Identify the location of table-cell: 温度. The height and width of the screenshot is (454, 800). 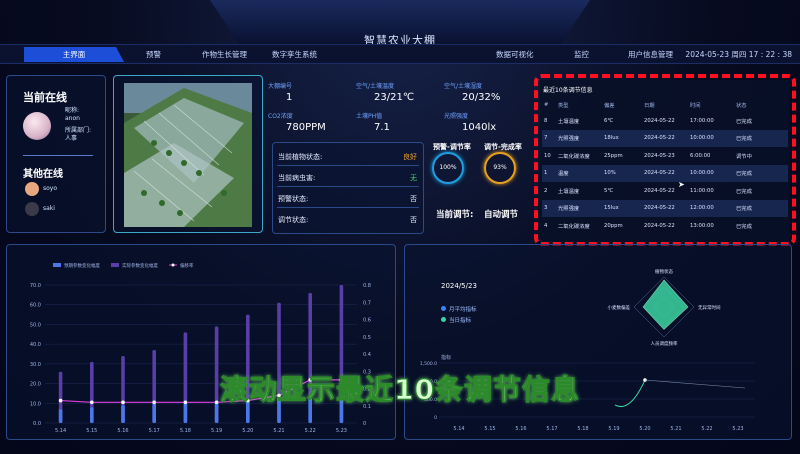
(563, 174).